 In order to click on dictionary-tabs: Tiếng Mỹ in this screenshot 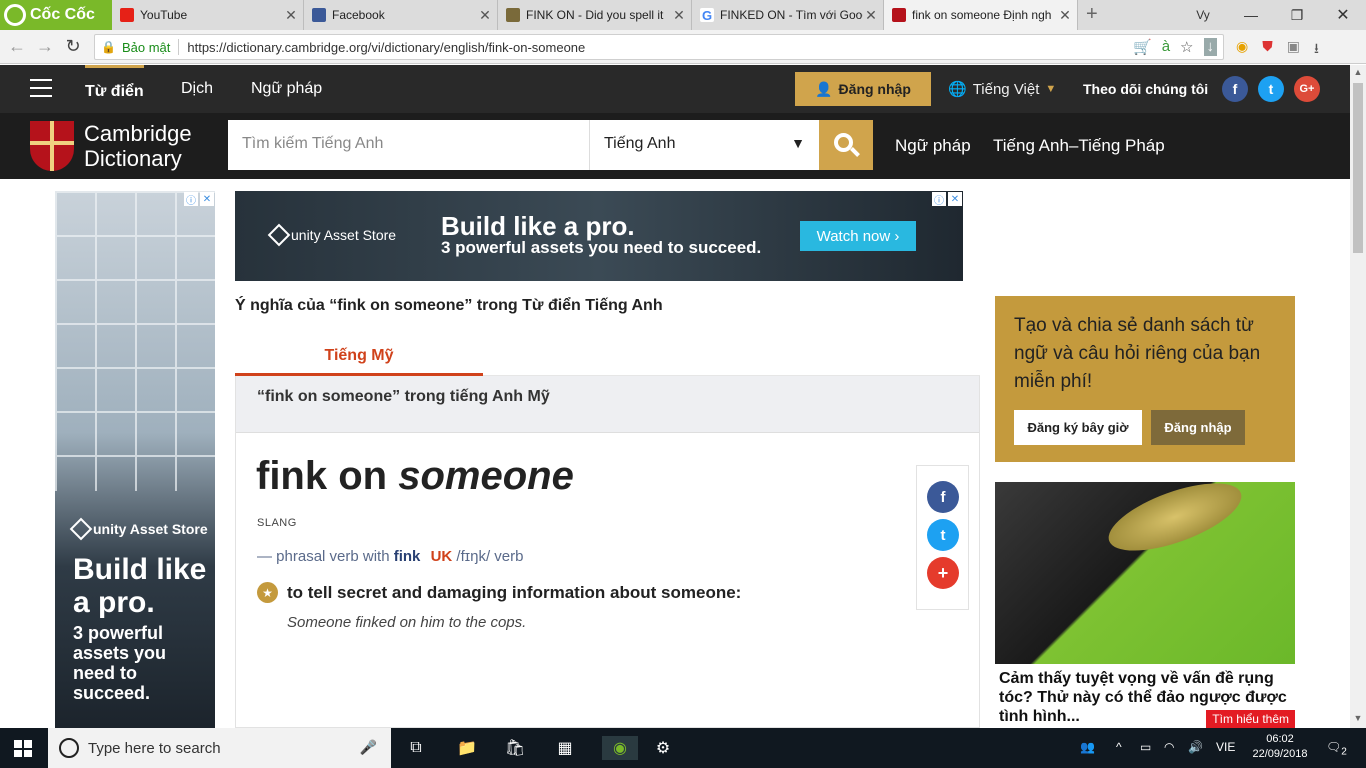, I will do `click(607, 356)`.